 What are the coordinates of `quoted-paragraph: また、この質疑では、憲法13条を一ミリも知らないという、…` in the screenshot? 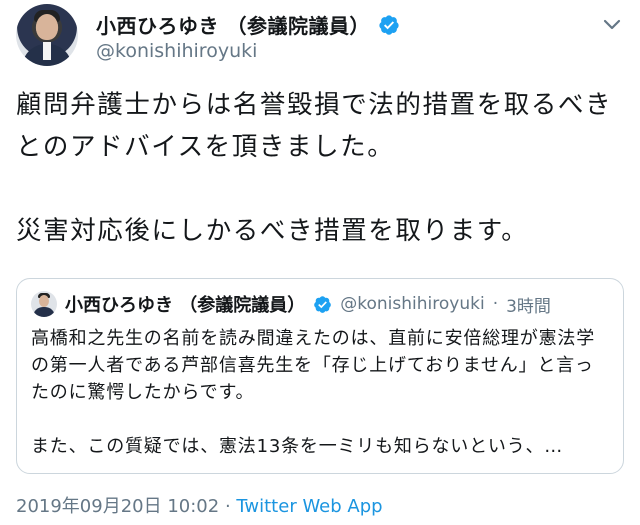 It's located at (297, 446).